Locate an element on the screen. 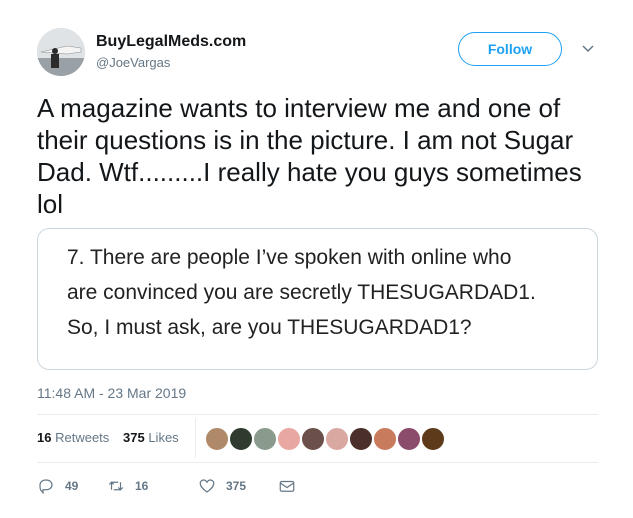 This screenshot has width=633, height=518. likes-label: Likes is located at coordinates (163, 437).